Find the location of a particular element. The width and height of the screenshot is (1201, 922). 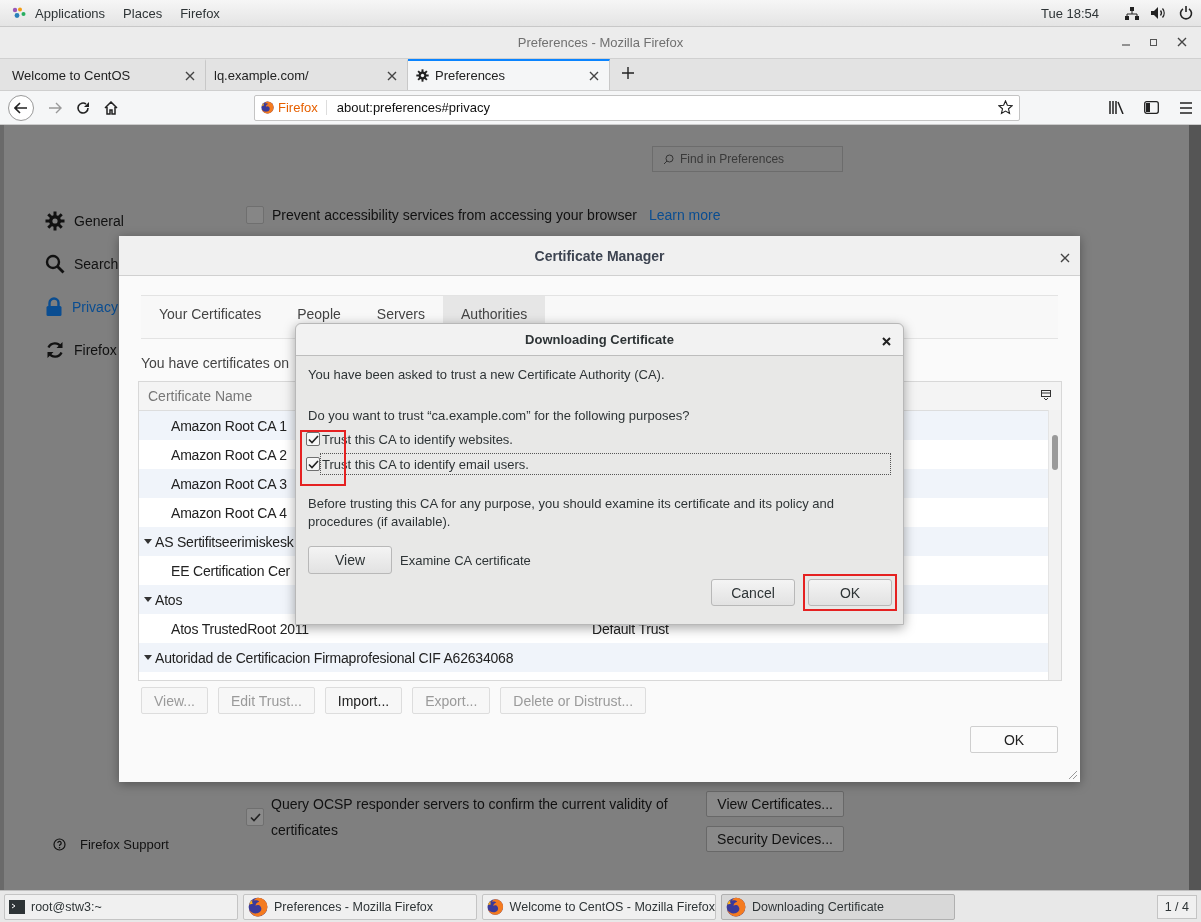

dialog-title: Certificate Manager is located at coordinates (599, 255).